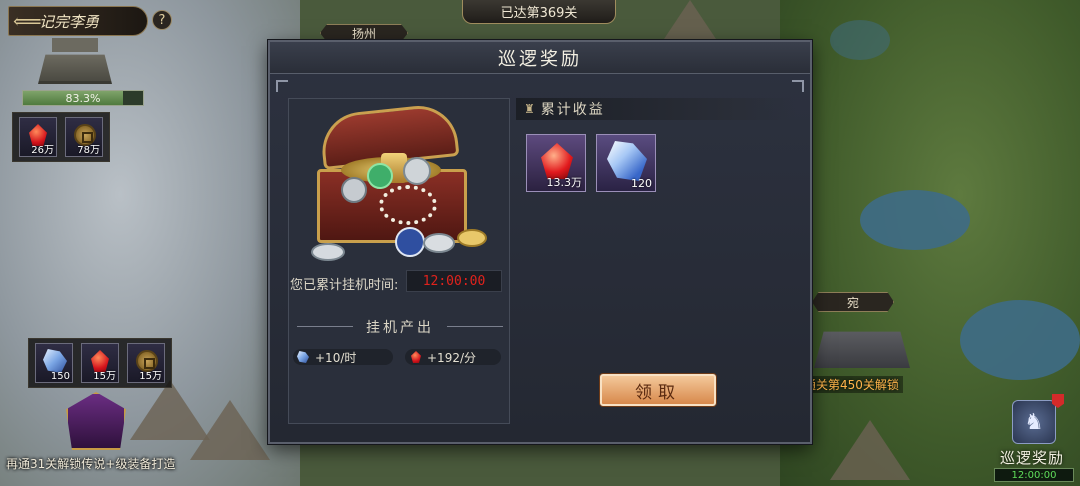 The width and height of the screenshot is (1080, 486). What do you see at coordinates (416, 357) in the screenshot?
I see `red-gem-icon` at bounding box center [416, 357].